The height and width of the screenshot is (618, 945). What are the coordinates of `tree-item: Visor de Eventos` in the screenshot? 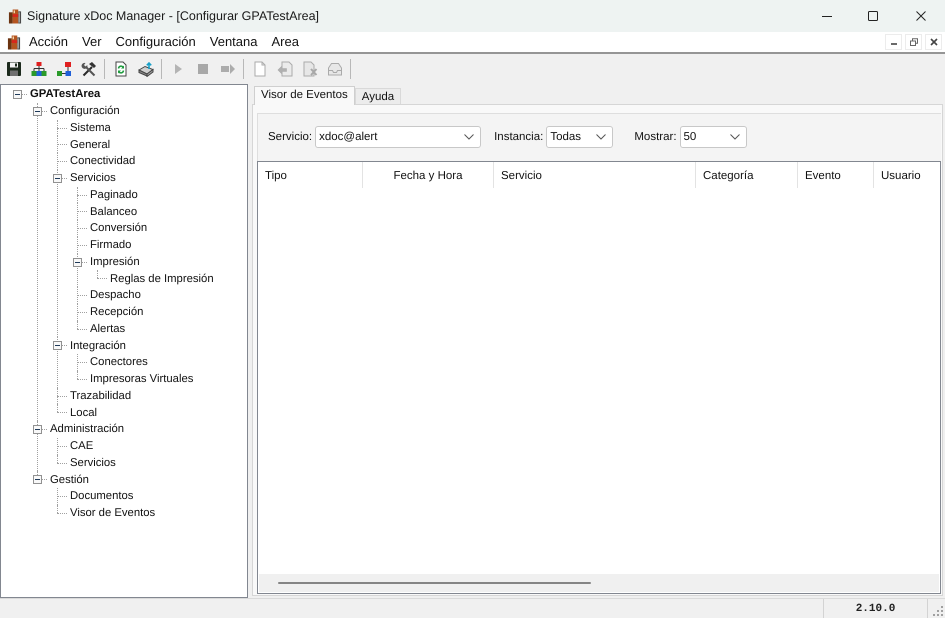 It's located at (112, 513).